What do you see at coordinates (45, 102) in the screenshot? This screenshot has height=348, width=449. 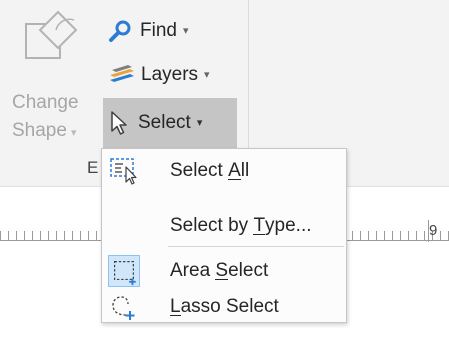 I see `change-shape-label-line1: Change` at bounding box center [45, 102].